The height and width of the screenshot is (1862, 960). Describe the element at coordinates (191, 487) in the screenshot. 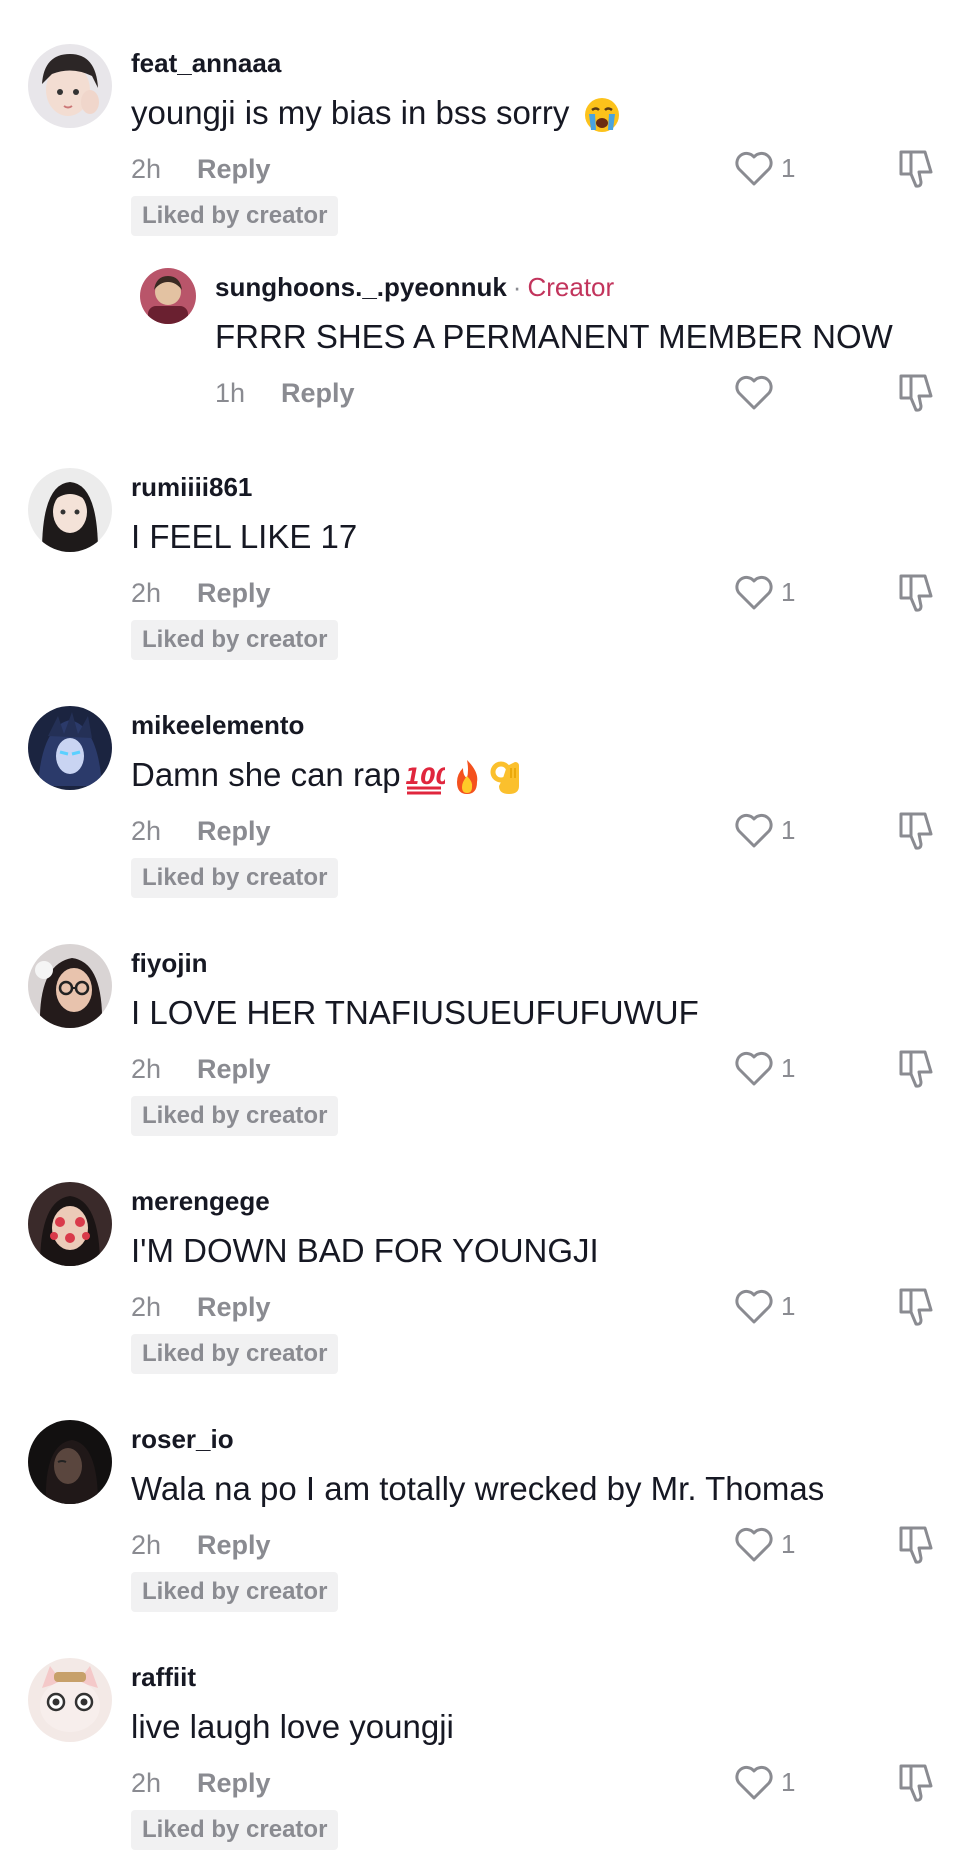

I see `username: rumiiii861` at that location.